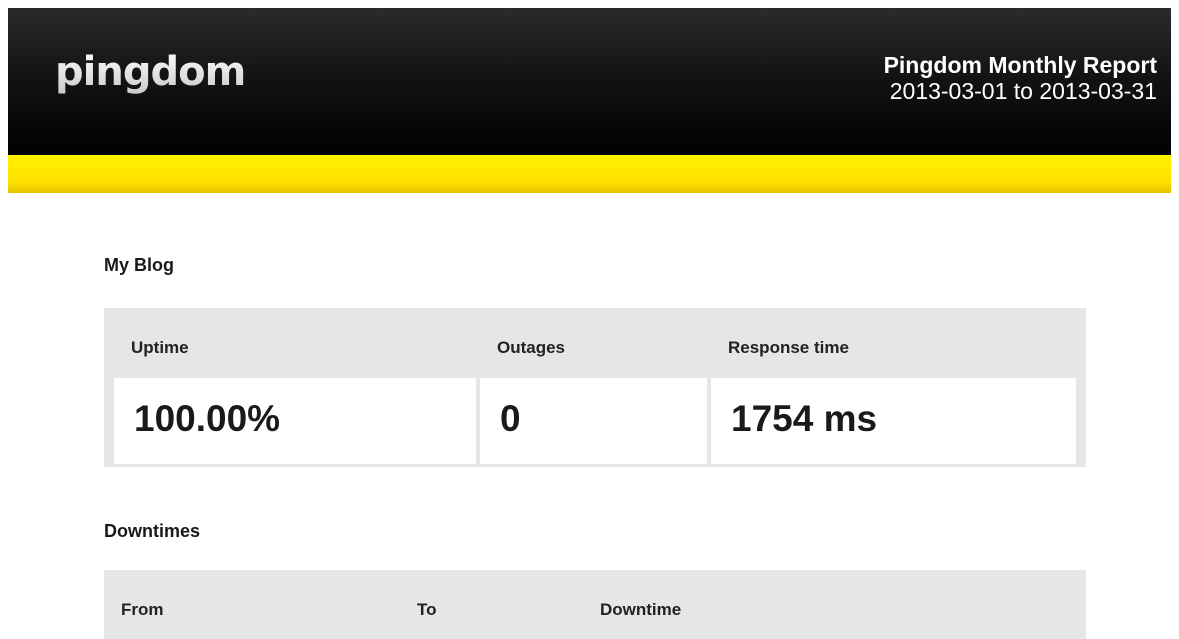  I want to click on response-time-cell: 1754 ms, so click(893, 421).